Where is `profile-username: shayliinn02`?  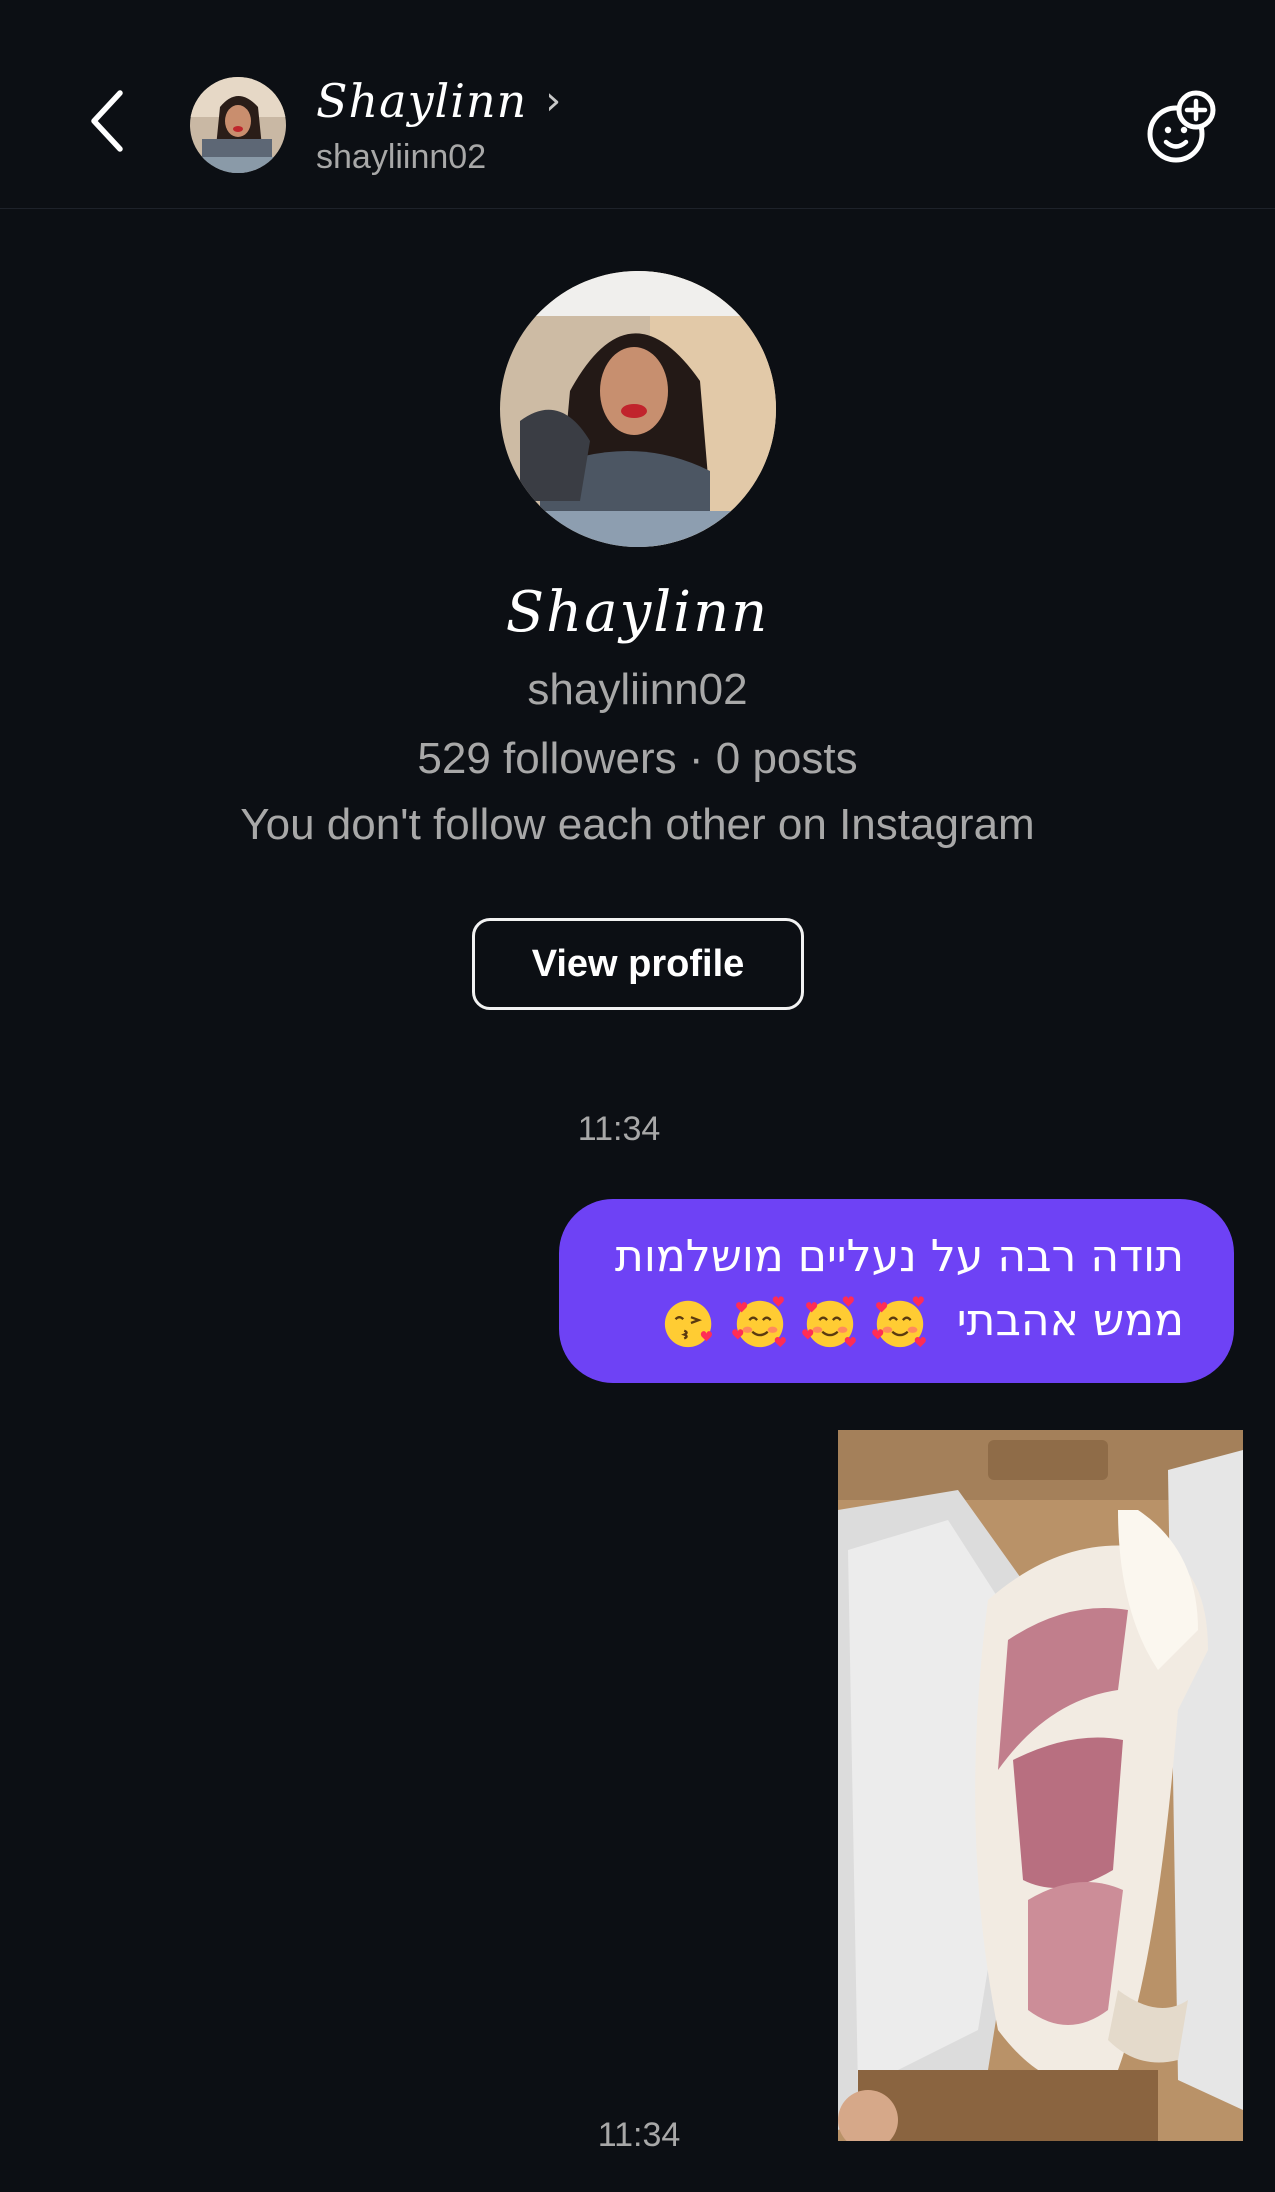
profile-username: shayliinn02 is located at coordinates (637, 689).